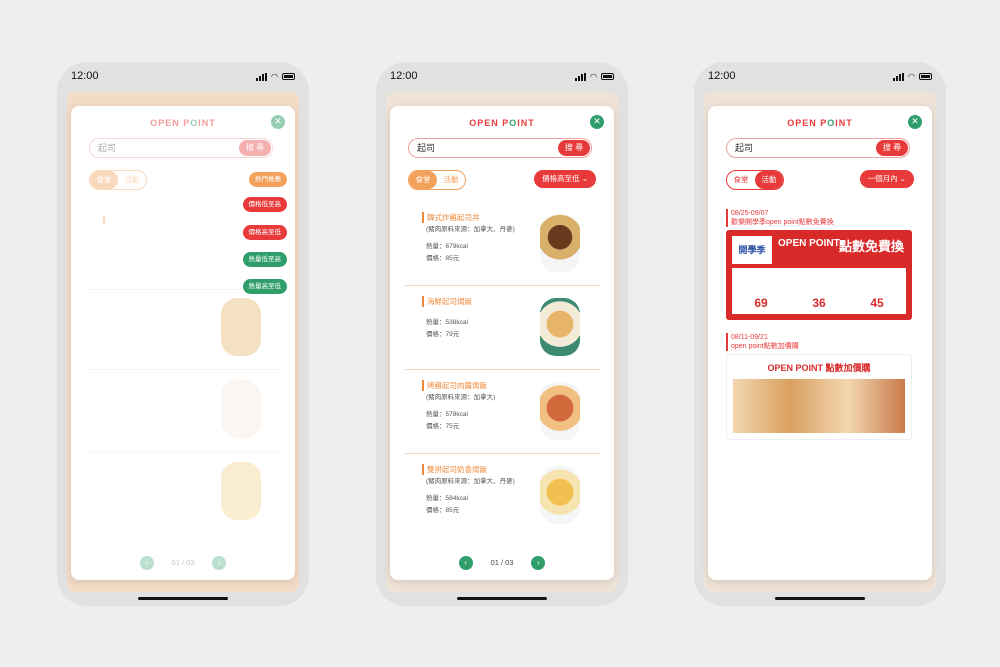  I want to click on item-name: 海鮮起司焗飯, so click(447, 301).